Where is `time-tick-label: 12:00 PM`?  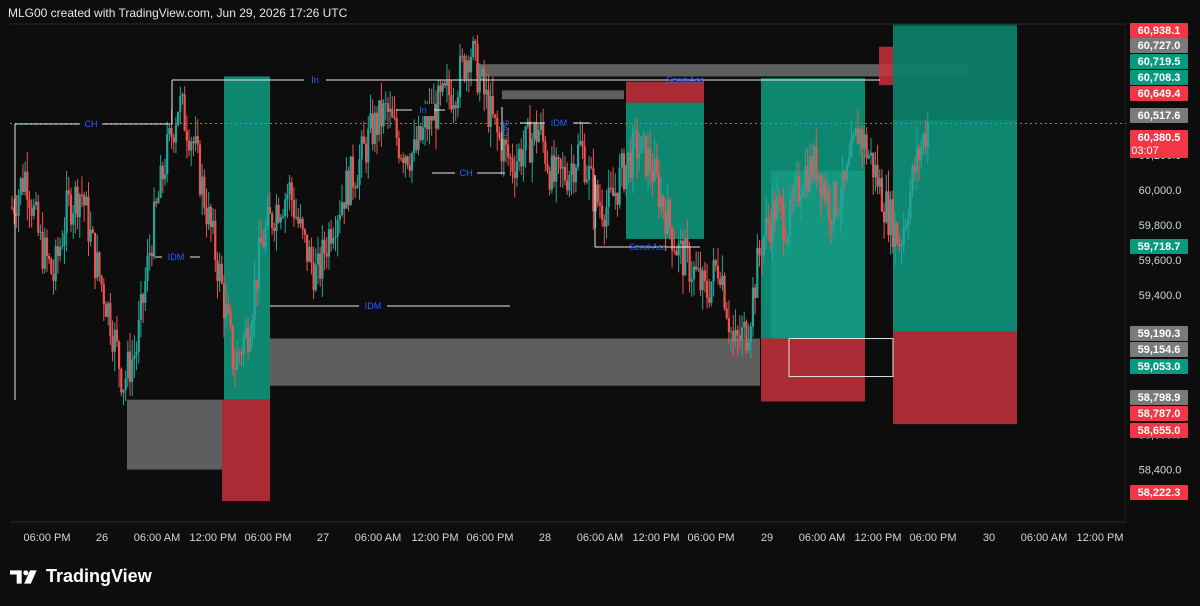 time-tick-label: 12:00 PM is located at coordinates (1099, 538).